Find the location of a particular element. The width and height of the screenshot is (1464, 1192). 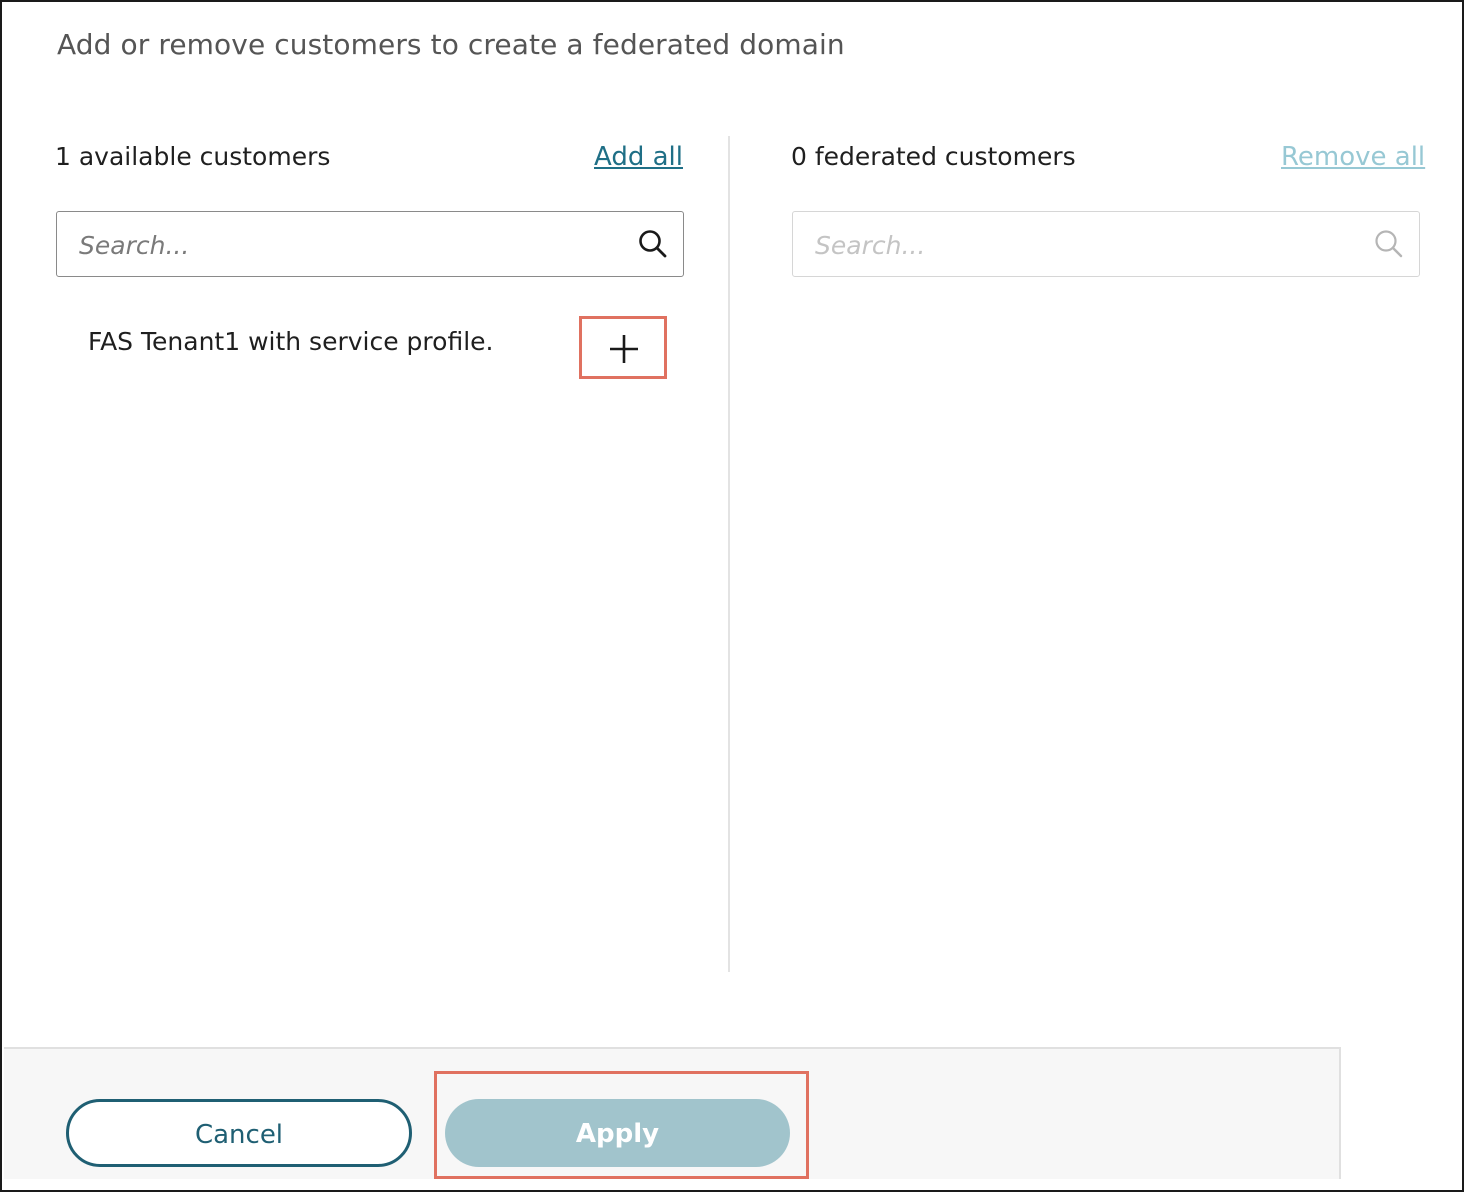

available-search-box is located at coordinates (370, 244).